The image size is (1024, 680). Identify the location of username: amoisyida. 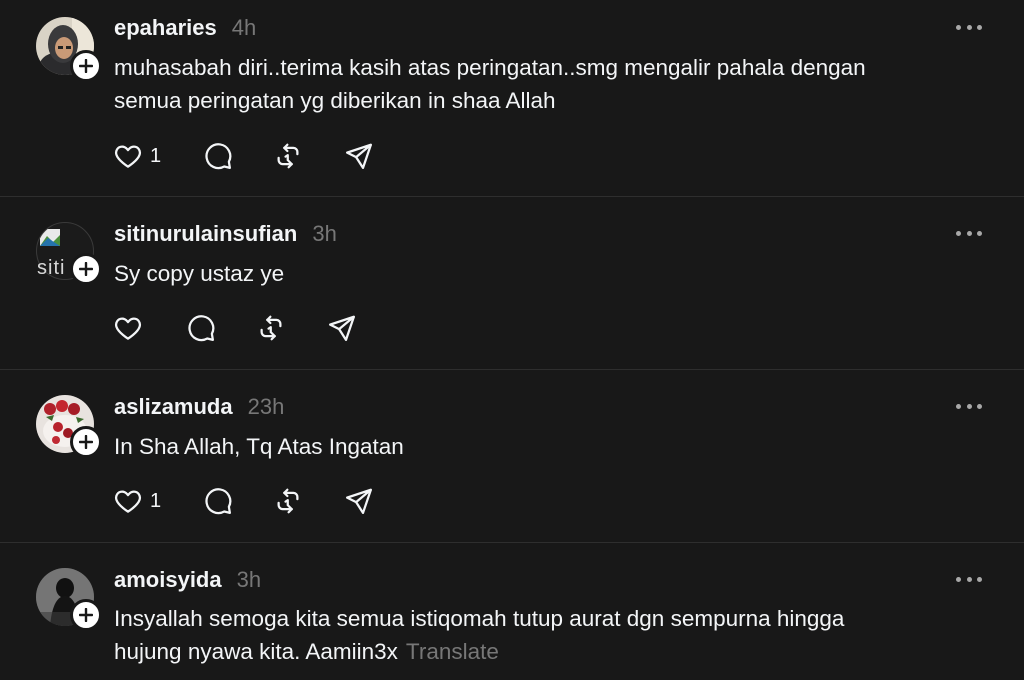
(168, 580).